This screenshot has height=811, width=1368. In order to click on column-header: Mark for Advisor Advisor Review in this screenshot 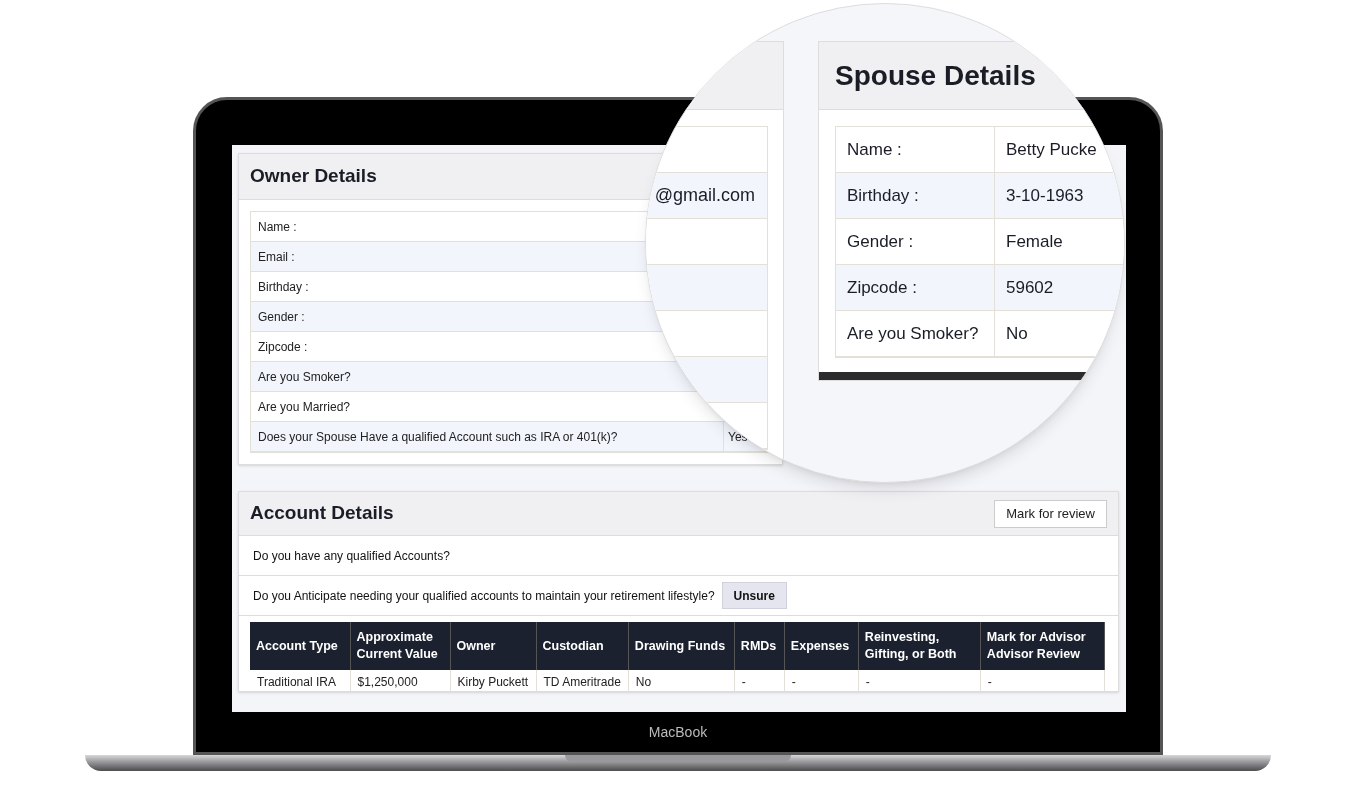, I will do `click(1042, 646)`.